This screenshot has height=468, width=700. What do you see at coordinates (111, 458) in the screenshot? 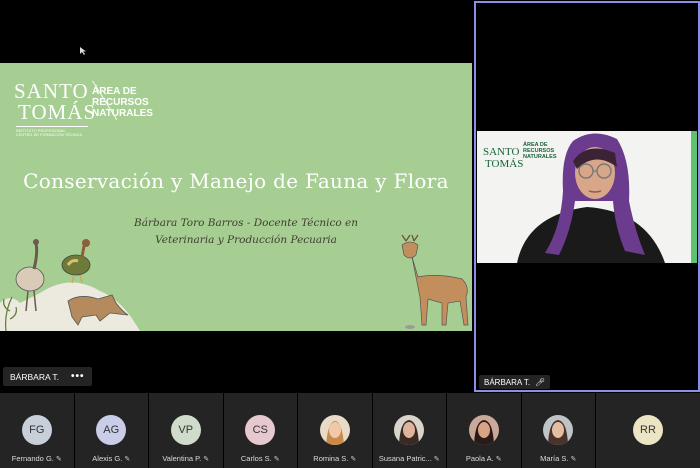
I see `participant-name: Alexis G. ✎` at bounding box center [111, 458].